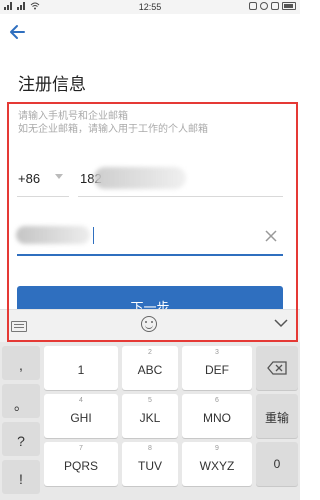 The image size is (320, 500). I want to click on page-title: 注册信息, so click(52, 85).